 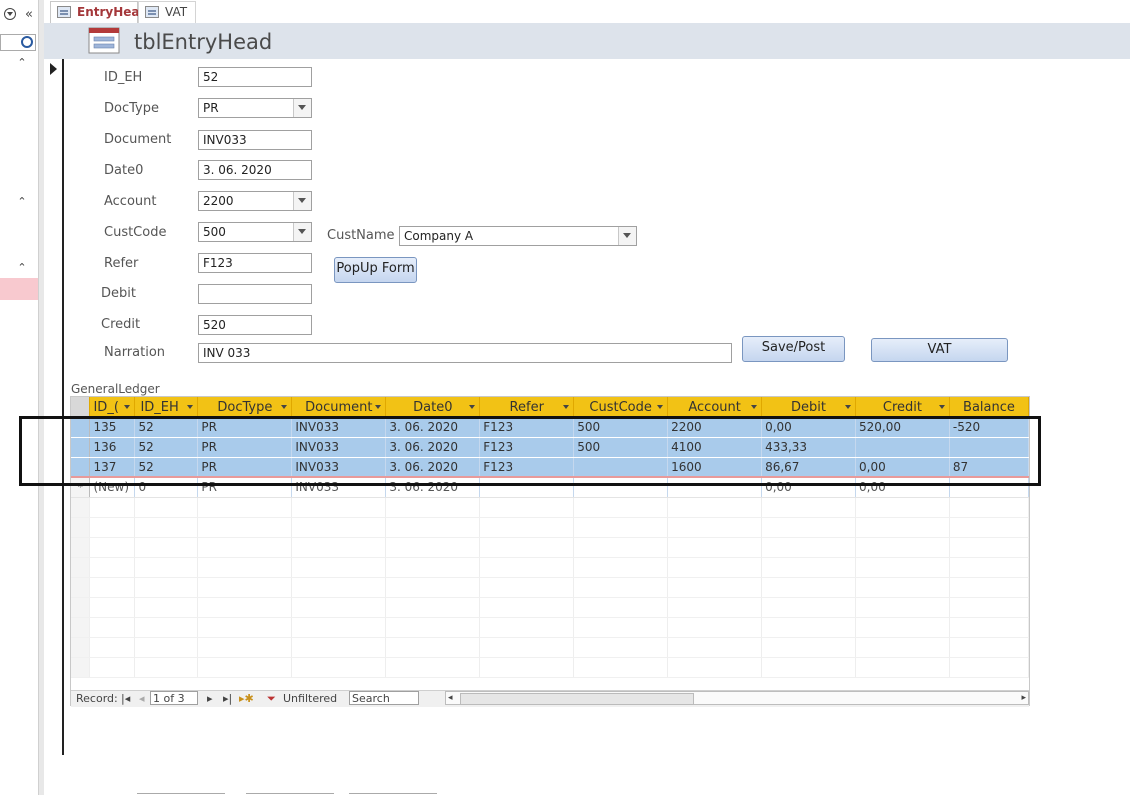 I want to click on date0-label: Date0, so click(x=124, y=170).